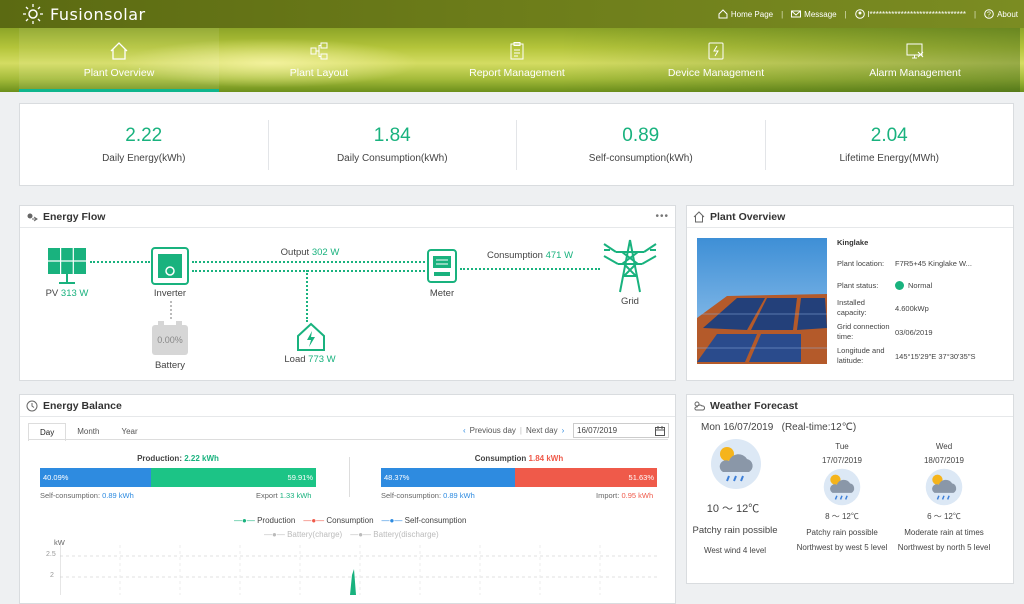  What do you see at coordinates (303, 534) in the screenshot?
I see `legend-battery-charge: —●— Battery(charge)` at bounding box center [303, 534].